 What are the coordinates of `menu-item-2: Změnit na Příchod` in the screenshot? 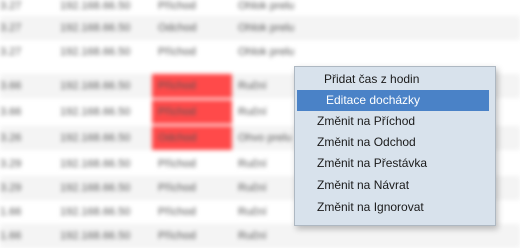 It's located at (395, 121).